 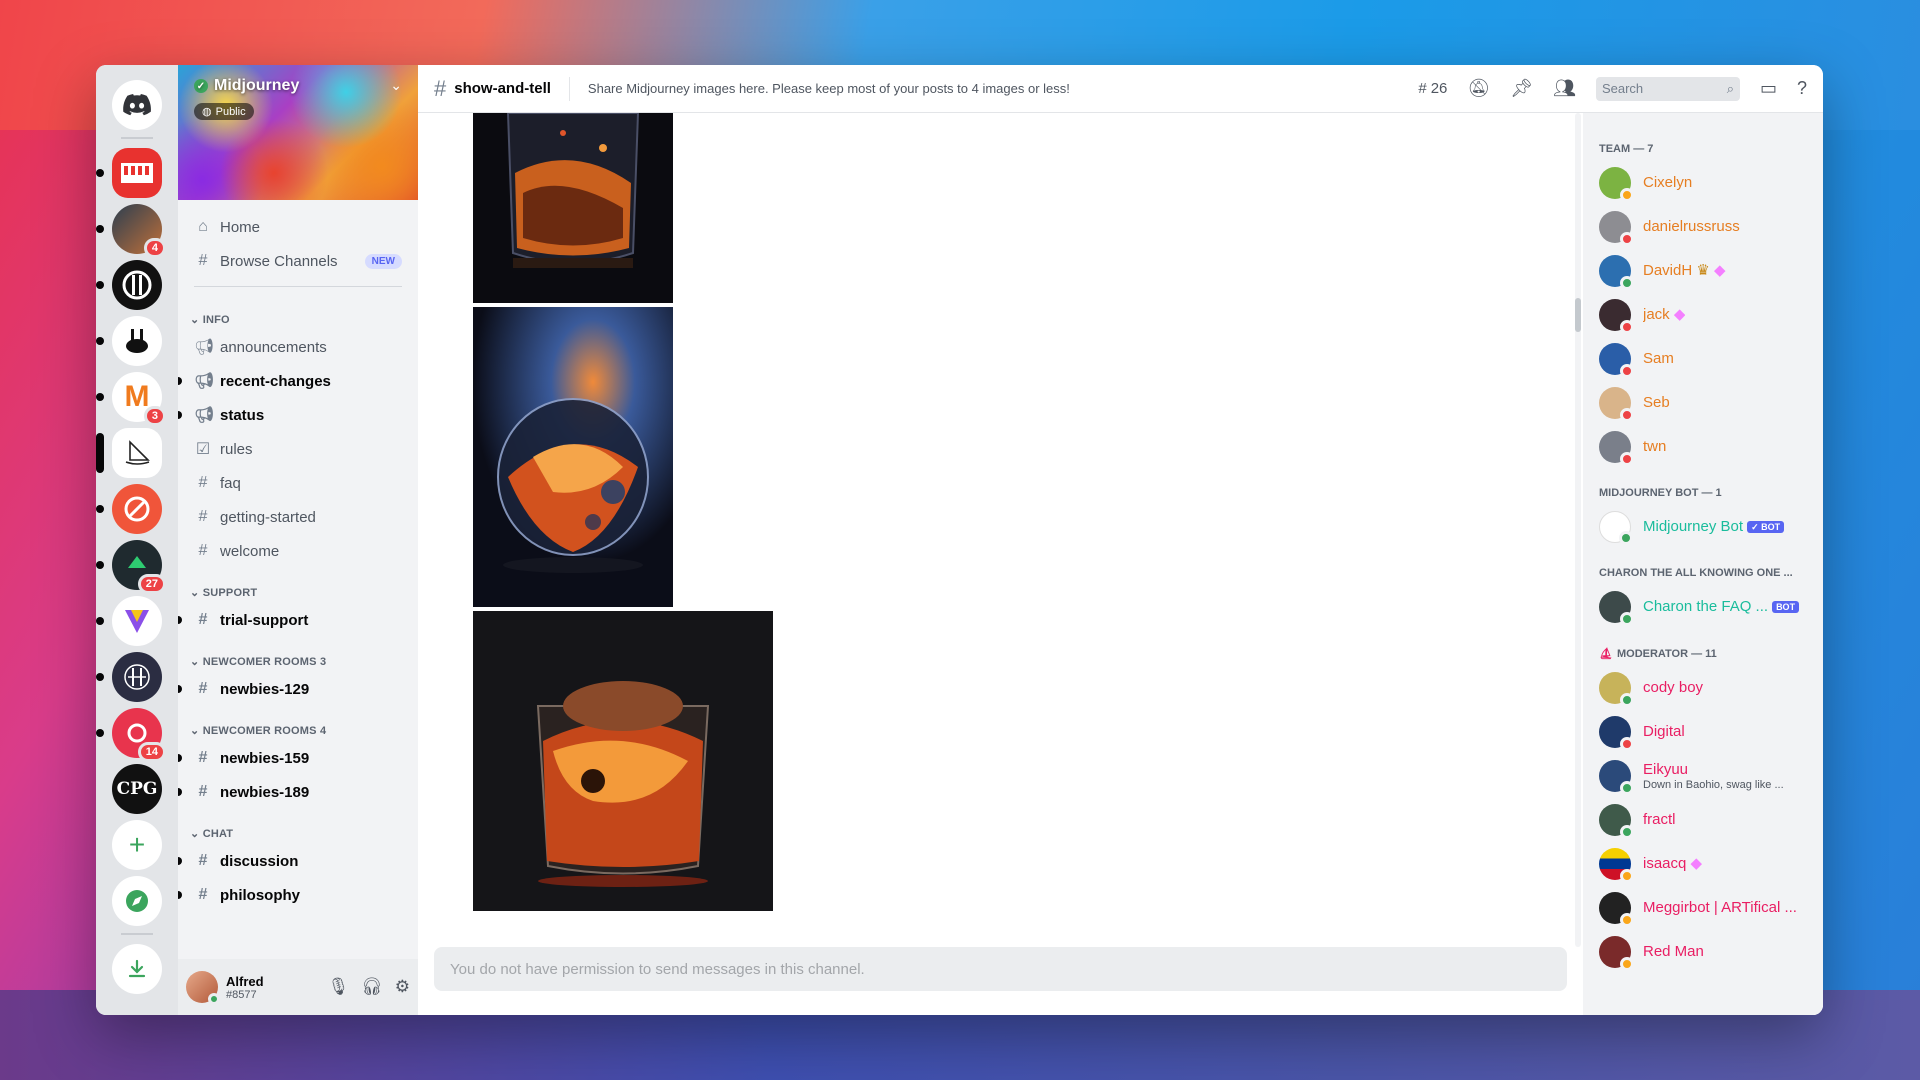 What do you see at coordinates (298, 132) in the screenshot?
I see `server-banner: ✓ Midjourney ⌄ ◍ Public` at bounding box center [298, 132].